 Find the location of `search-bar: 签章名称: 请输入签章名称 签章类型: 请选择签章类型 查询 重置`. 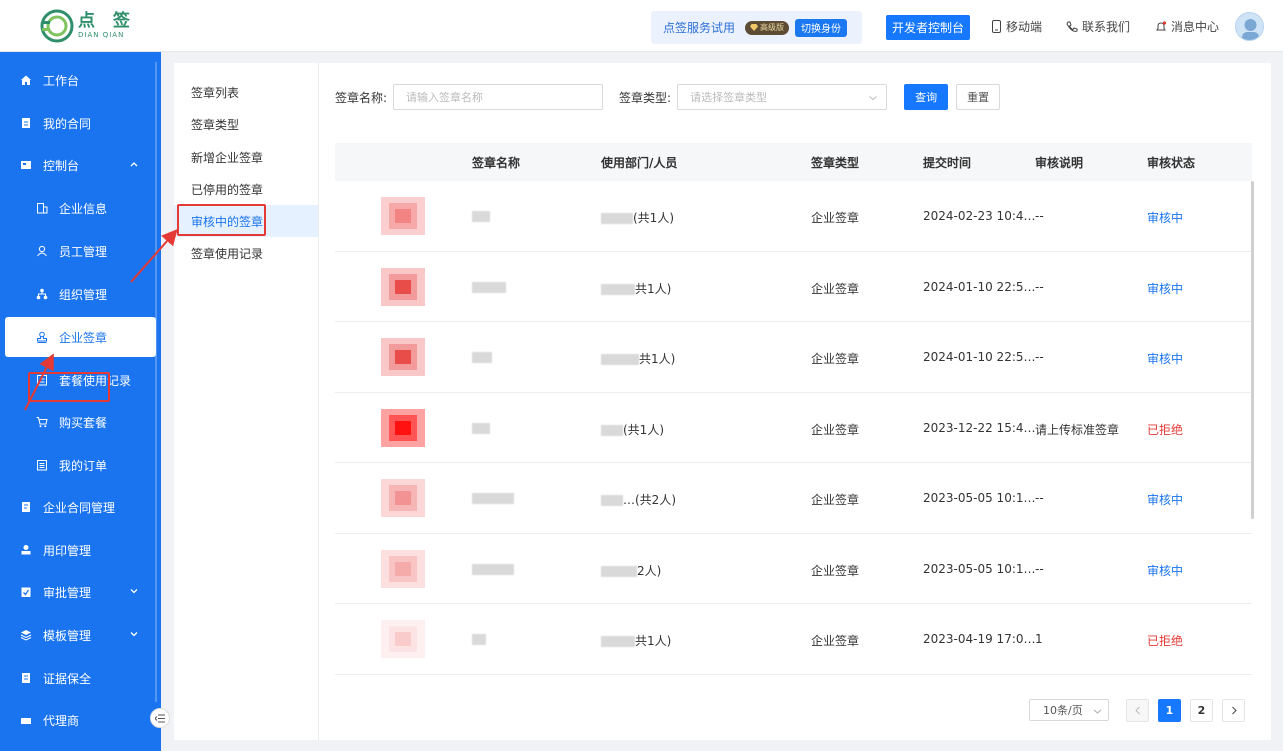

search-bar: 签章名称: 请输入签章名称 签章类型: 请选择签章类型 查询 重置 is located at coordinates (668, 97).